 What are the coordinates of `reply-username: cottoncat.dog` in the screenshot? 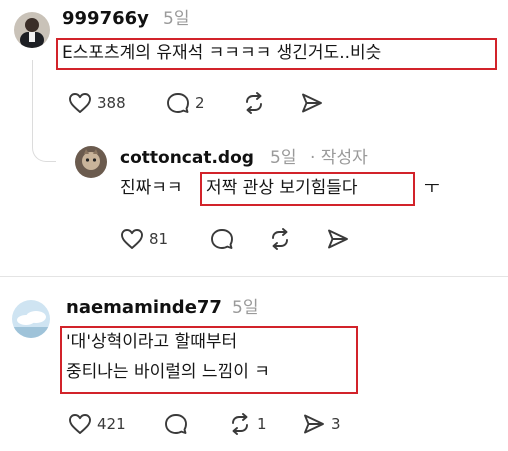 It's located at (187, 158).